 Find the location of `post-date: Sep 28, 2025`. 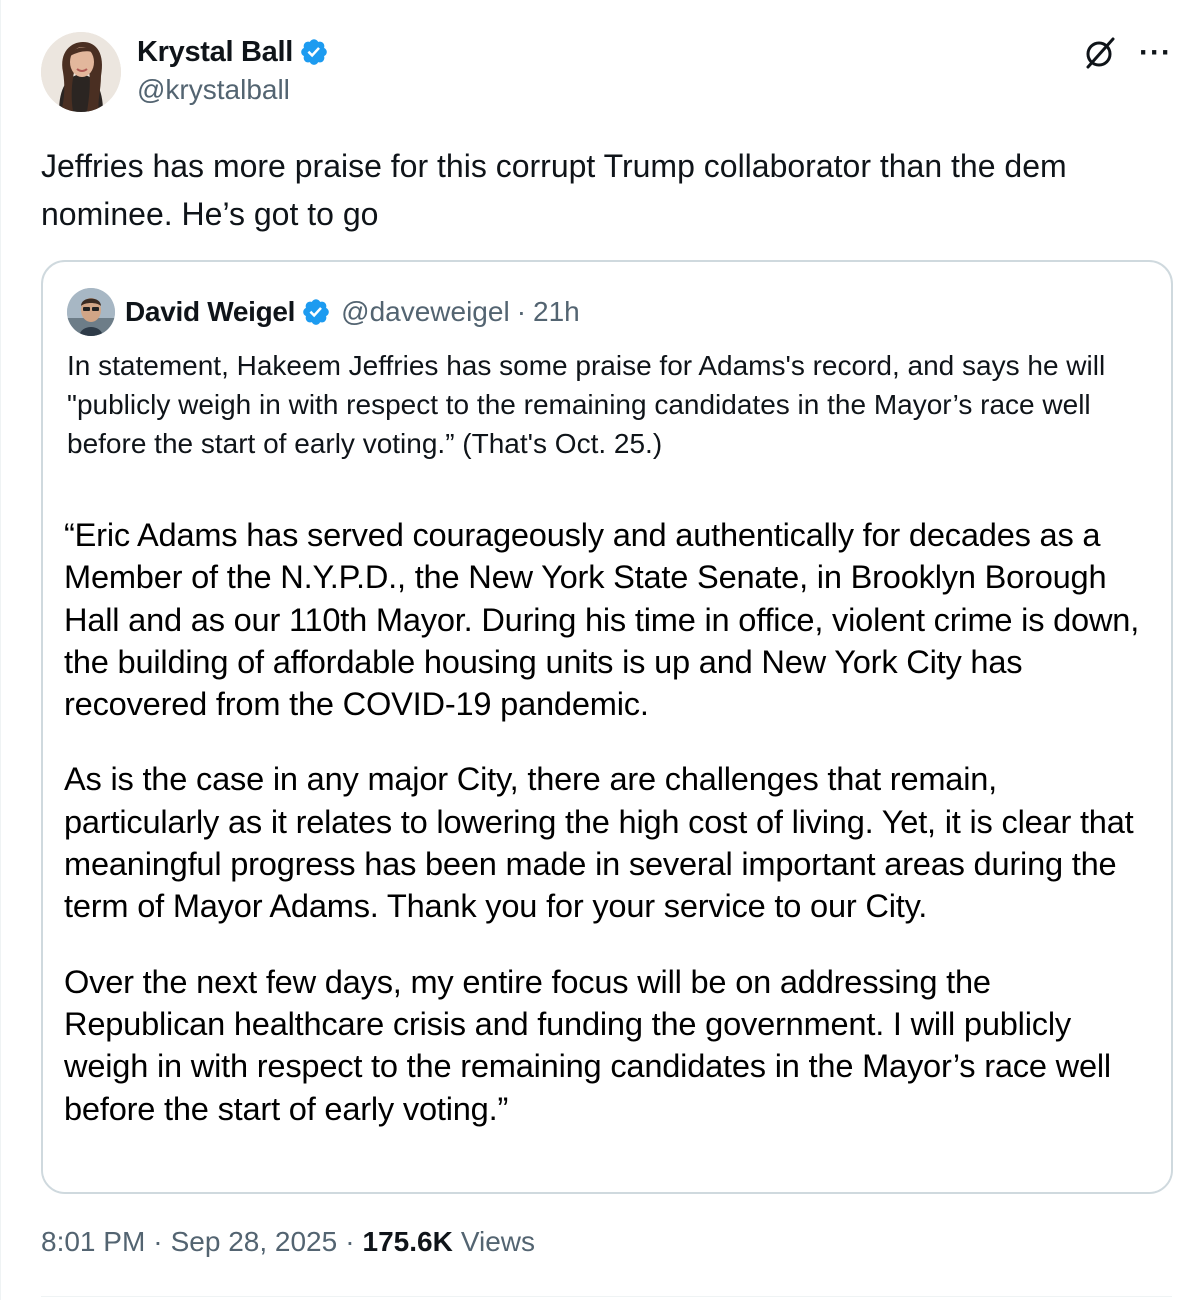

post-date: Sep 28, 2025 is located at coordinates (254, 1242).